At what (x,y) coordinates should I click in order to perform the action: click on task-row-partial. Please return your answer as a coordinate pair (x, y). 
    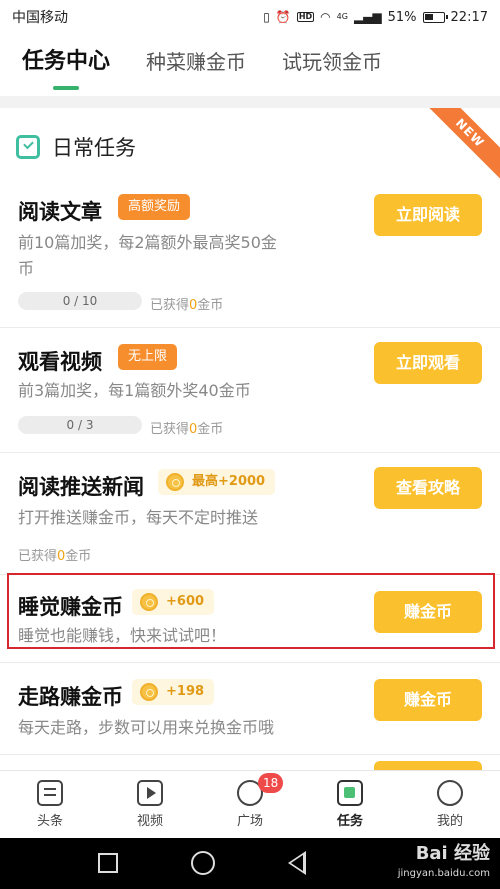
    Looking at the image, I should click on (250, 762).